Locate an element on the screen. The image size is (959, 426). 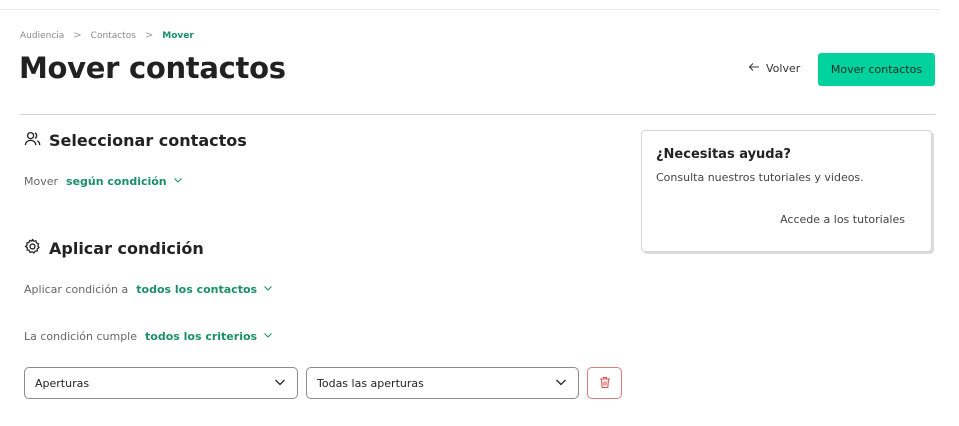
section-title: Seleccionar contactos is located at coordinates (148, 140).